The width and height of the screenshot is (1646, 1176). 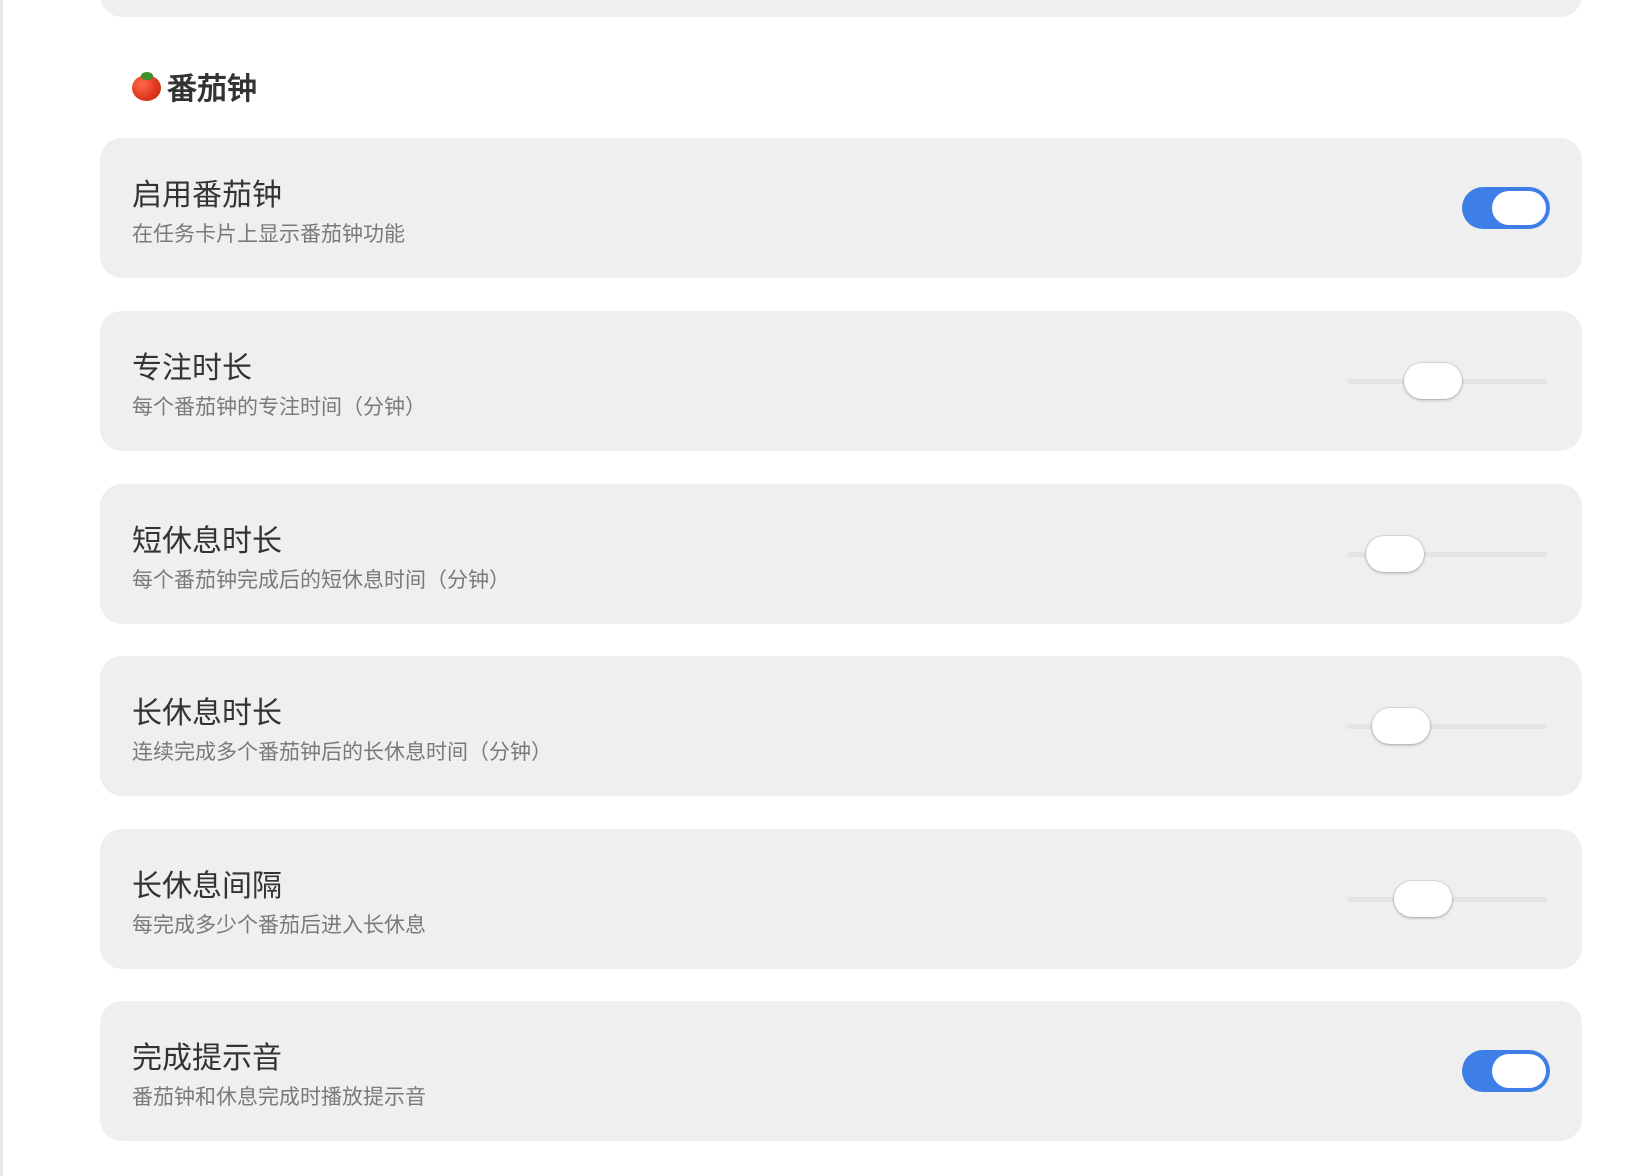 I want to click on setting-card-enable: 启用番茄钟 在任务卡片上显示番茄钟功能, so click(x=841, y=208).